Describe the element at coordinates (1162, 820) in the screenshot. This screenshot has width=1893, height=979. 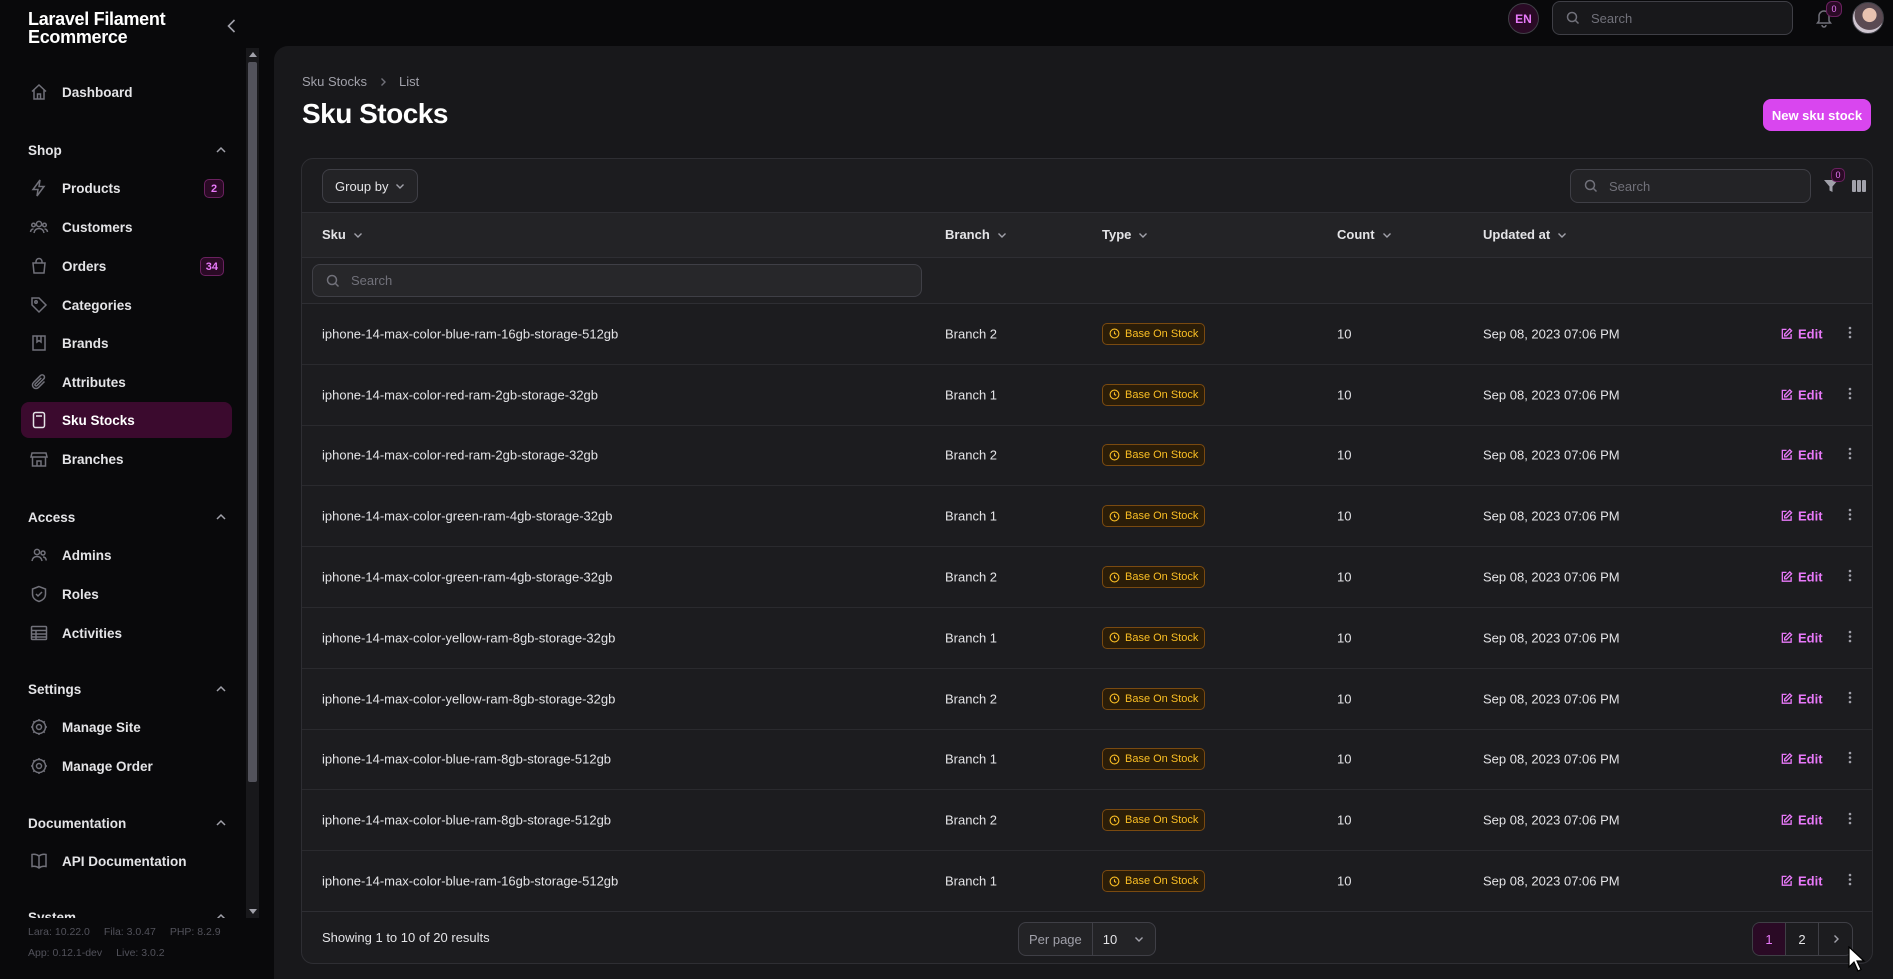
I see `type-badge-label: Base On Stock` at that location.